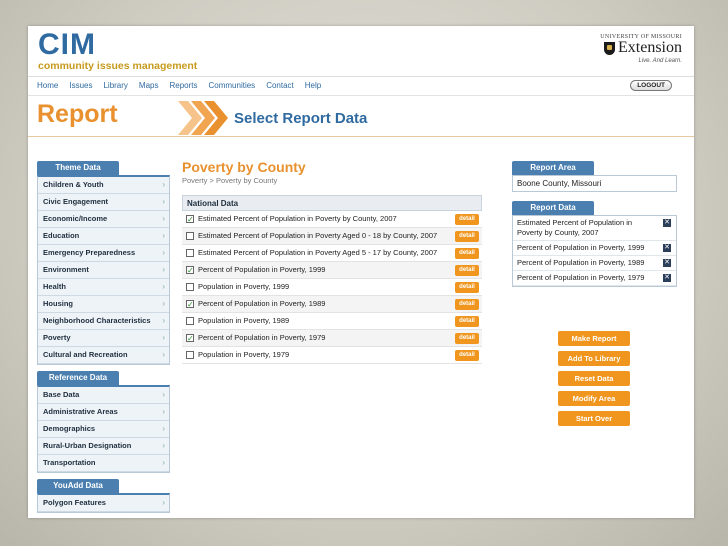 This screenshot has width=728, height=546. I want to click on reference-item: Base Data ›, so click(103, 395).